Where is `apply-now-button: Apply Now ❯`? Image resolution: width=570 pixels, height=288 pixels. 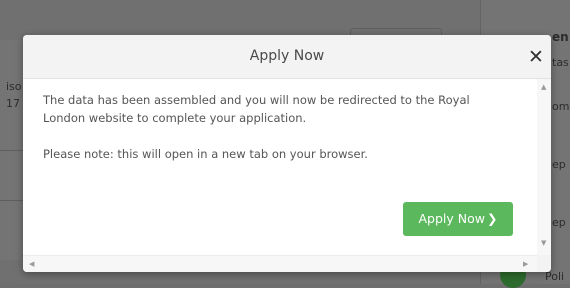 apply-now-button: Apply Now ❯ is located at coordinates (458, 219).